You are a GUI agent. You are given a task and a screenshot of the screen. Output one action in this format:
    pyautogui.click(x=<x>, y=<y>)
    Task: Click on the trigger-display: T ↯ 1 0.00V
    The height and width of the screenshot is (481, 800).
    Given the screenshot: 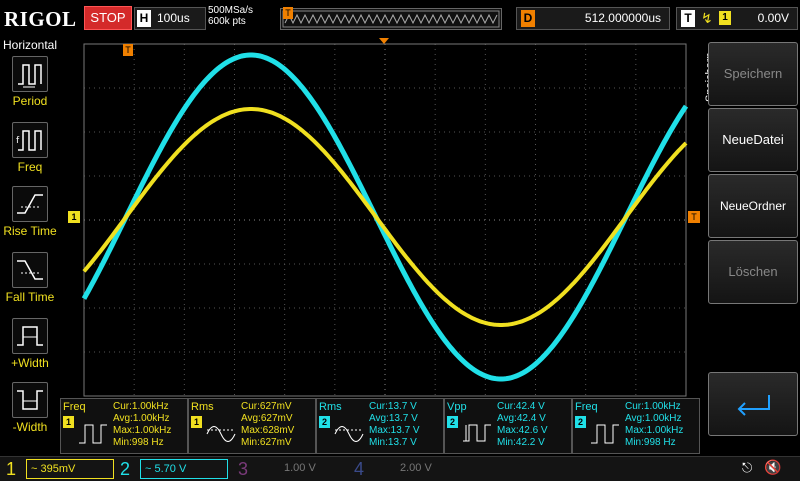 What is the action you would take?
    pyautogui.click(x=737, y=18)
    